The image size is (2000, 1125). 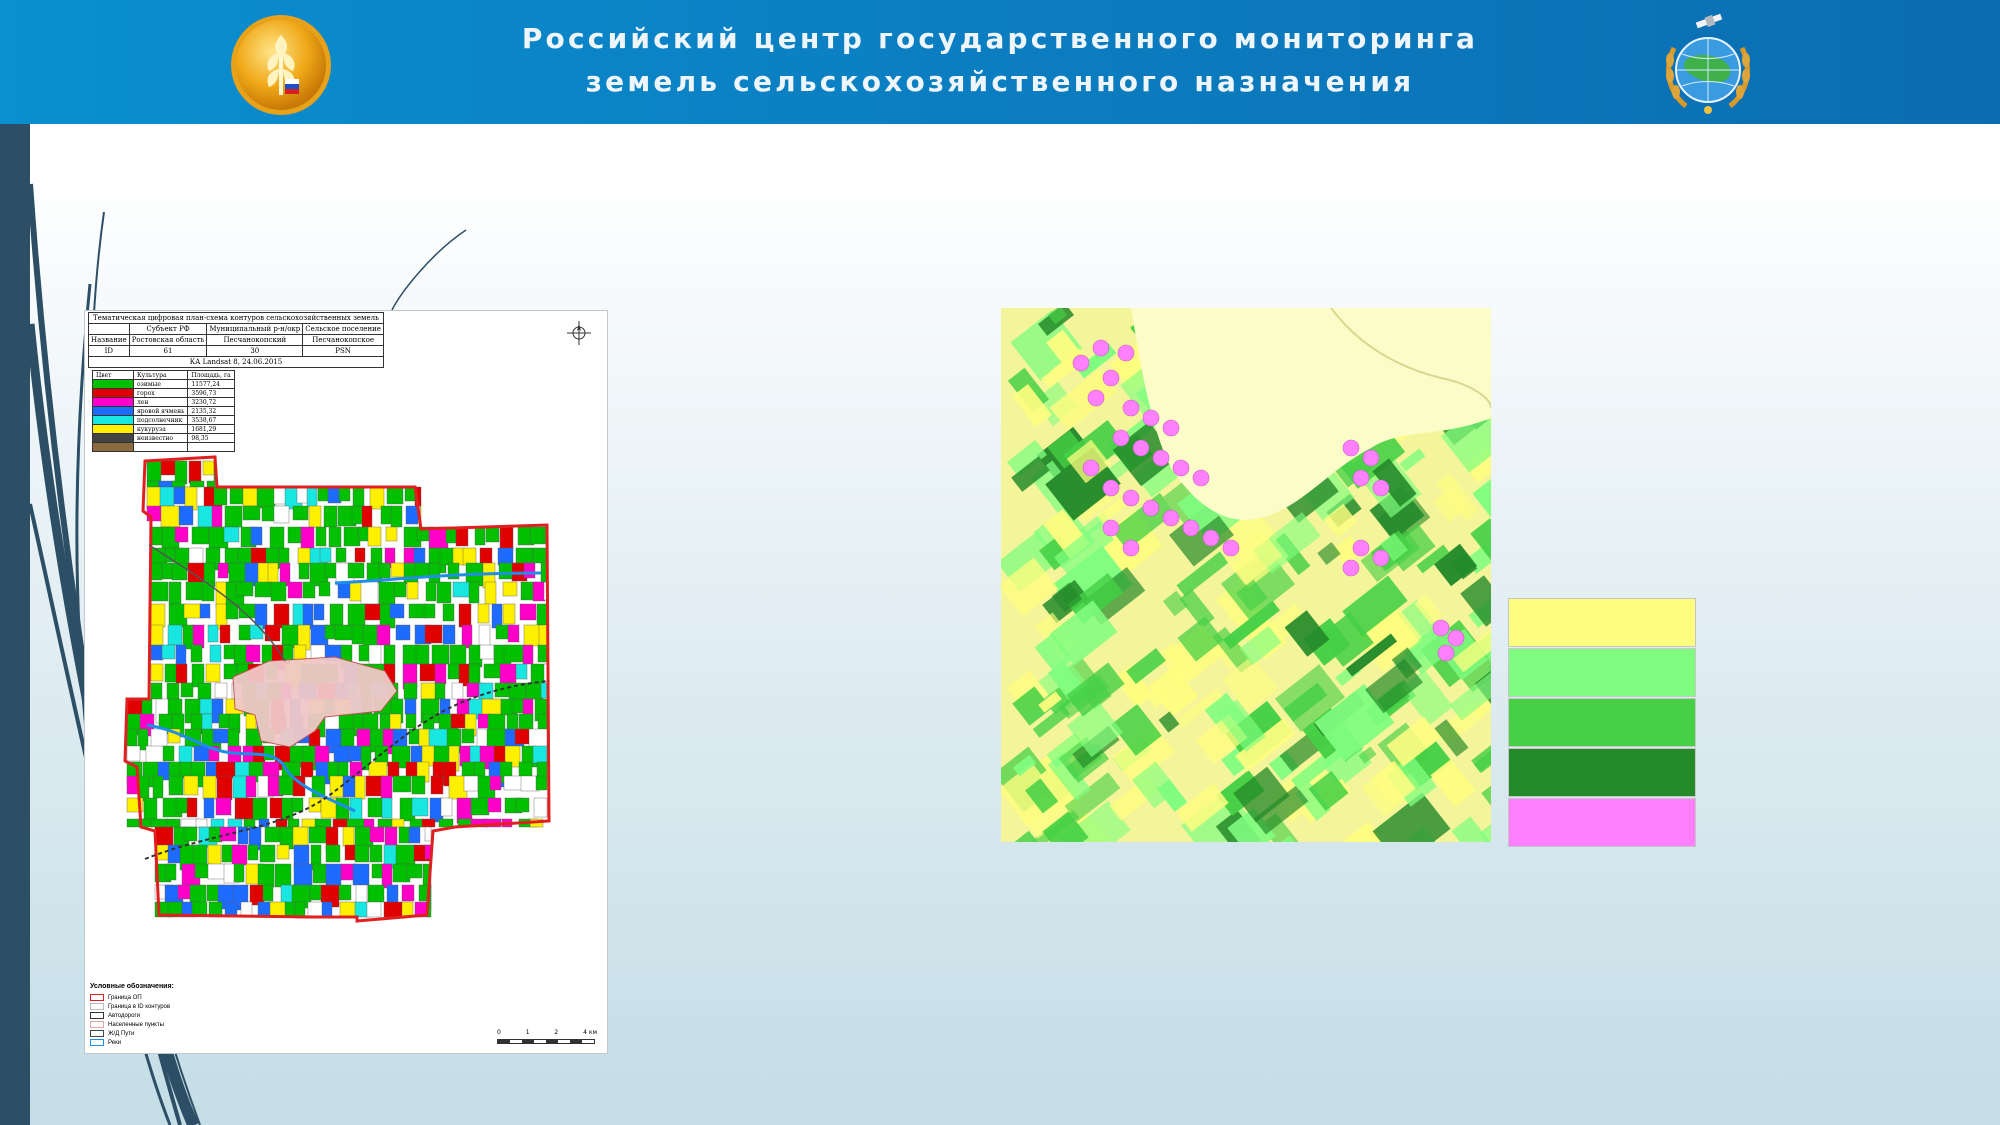 What do you see at coordinates (590, 1032) in the screenshot?
I see `scale-label: 4 км` at bounding box center [590, 1032].